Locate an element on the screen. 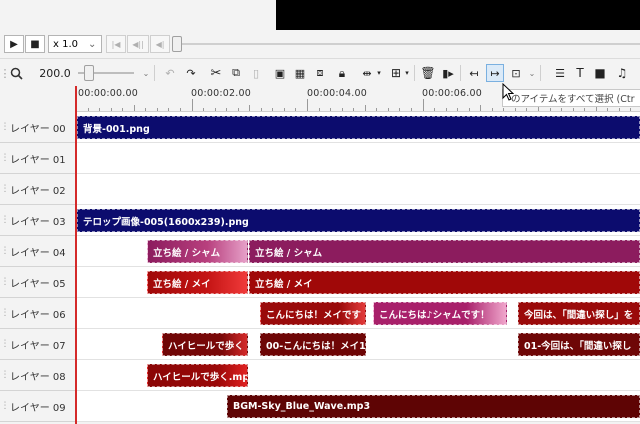 Image resolution: width=640 pixels, height=424 pixels. delete-gap-icon: ▮▸ is located at coordinates (448, 73).